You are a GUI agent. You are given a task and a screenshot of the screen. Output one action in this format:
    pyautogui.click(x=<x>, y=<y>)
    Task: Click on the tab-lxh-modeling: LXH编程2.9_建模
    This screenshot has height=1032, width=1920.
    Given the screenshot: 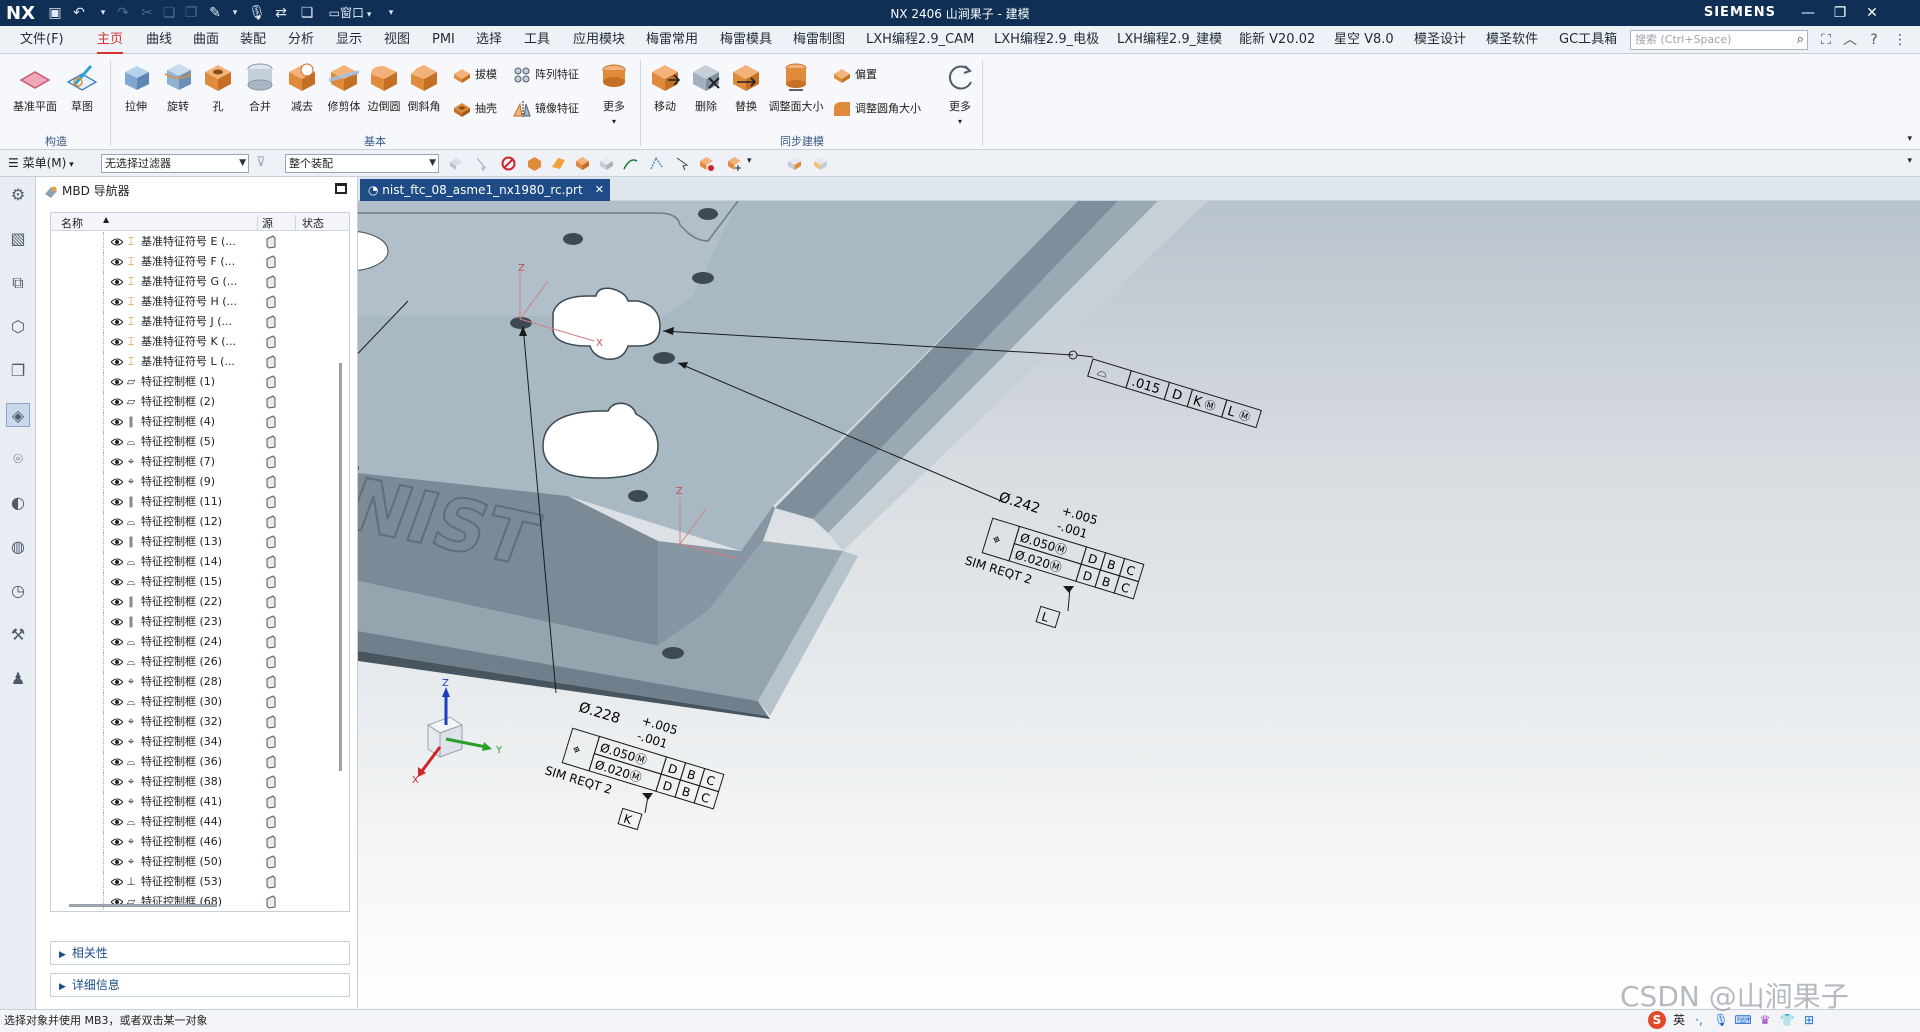 What is the action you would take?
    pyautogui.click(x=1169, y=40)
    